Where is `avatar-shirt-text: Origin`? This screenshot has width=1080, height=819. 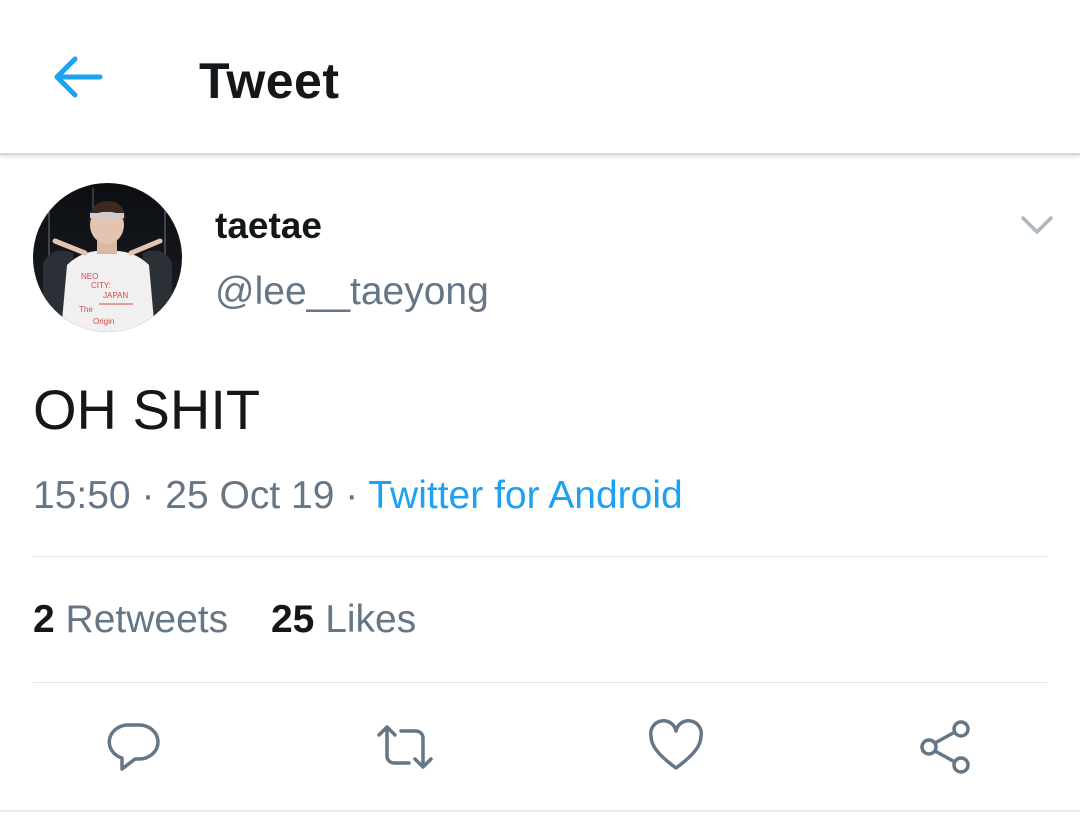
avatar-shirt-text: Origin is located at coordinates (103, 321).